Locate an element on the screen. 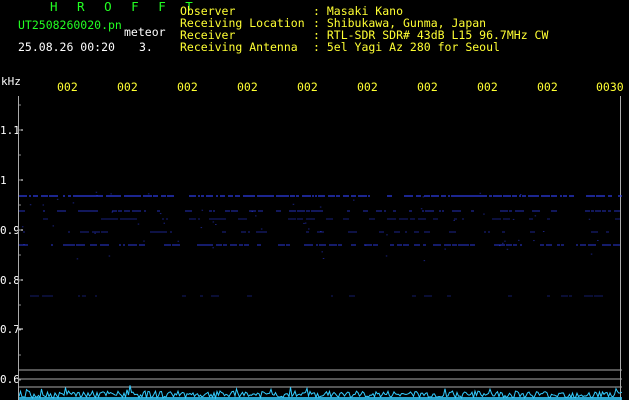 Image resolution: width=629 pixels, height=400 pixels. y-tick-label: 0.9 is located at coordinates (10, 230).